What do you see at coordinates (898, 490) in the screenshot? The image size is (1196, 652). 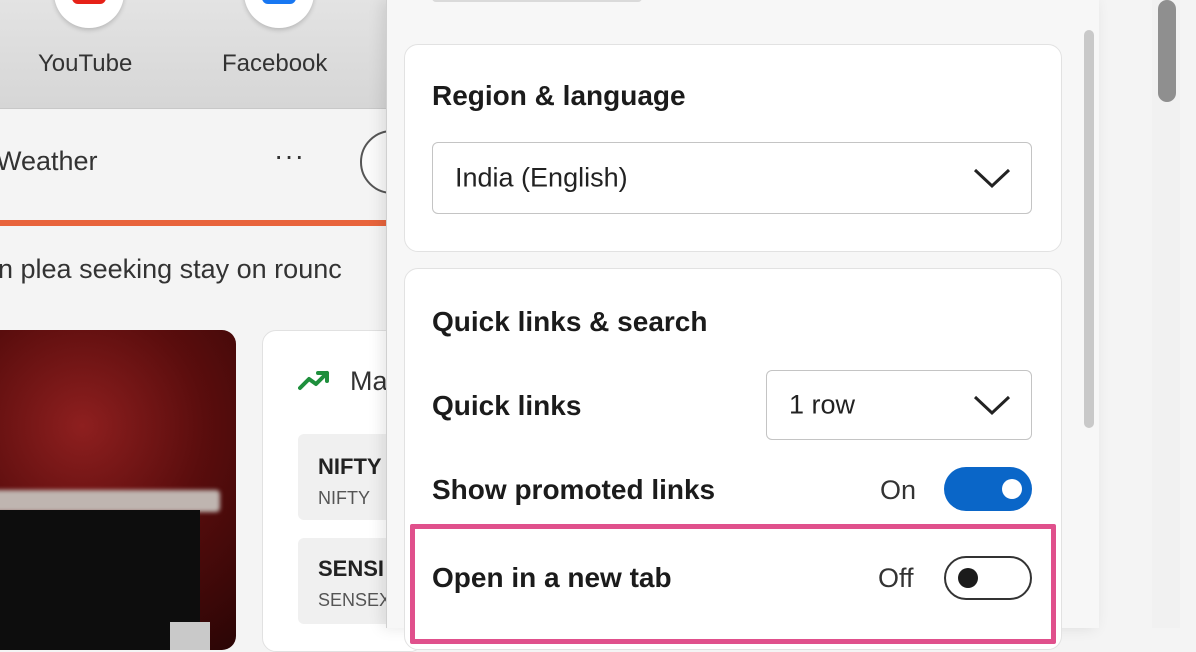 I see `promoted-links-state: On` at bounding box center [898, 490].